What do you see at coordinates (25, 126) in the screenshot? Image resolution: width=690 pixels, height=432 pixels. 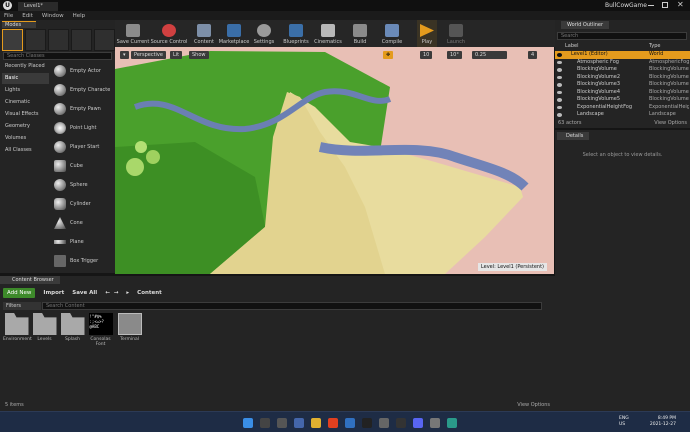 I see `category-geometry: Geometry` at bounding box center [25, 126].